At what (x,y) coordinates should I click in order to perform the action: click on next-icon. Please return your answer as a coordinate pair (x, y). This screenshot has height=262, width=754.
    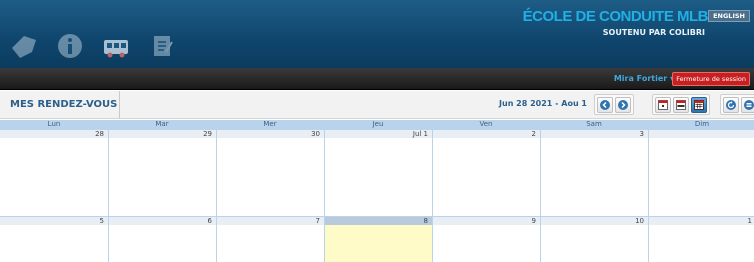
    Looking at the image, I should click on (623, 105).